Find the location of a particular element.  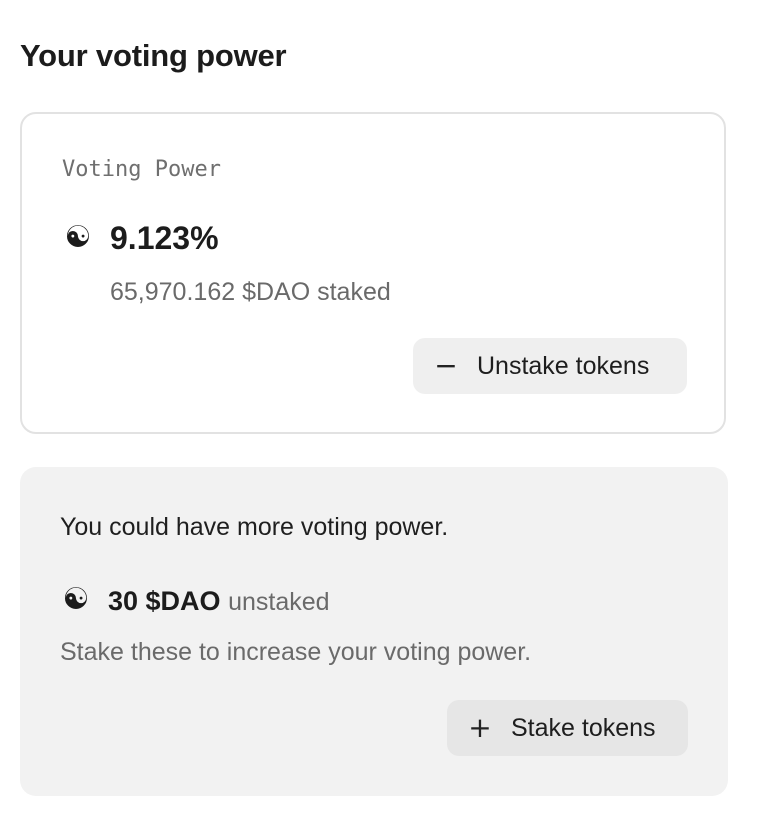

voting-power-label: Voting Power is located at coordinates (141, 169).